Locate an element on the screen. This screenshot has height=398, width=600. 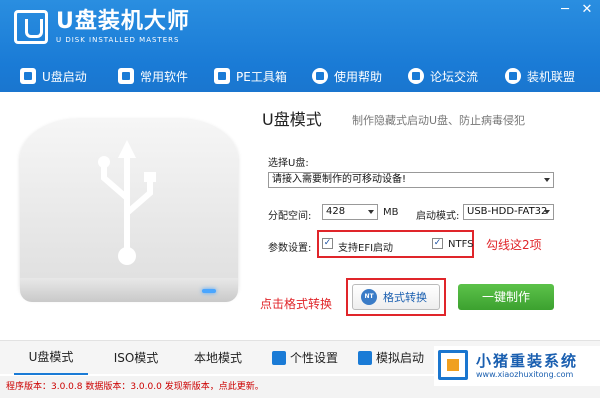
udisk-select: 请接入需要制作的可移动设备! is located at coordinates (411, 180).